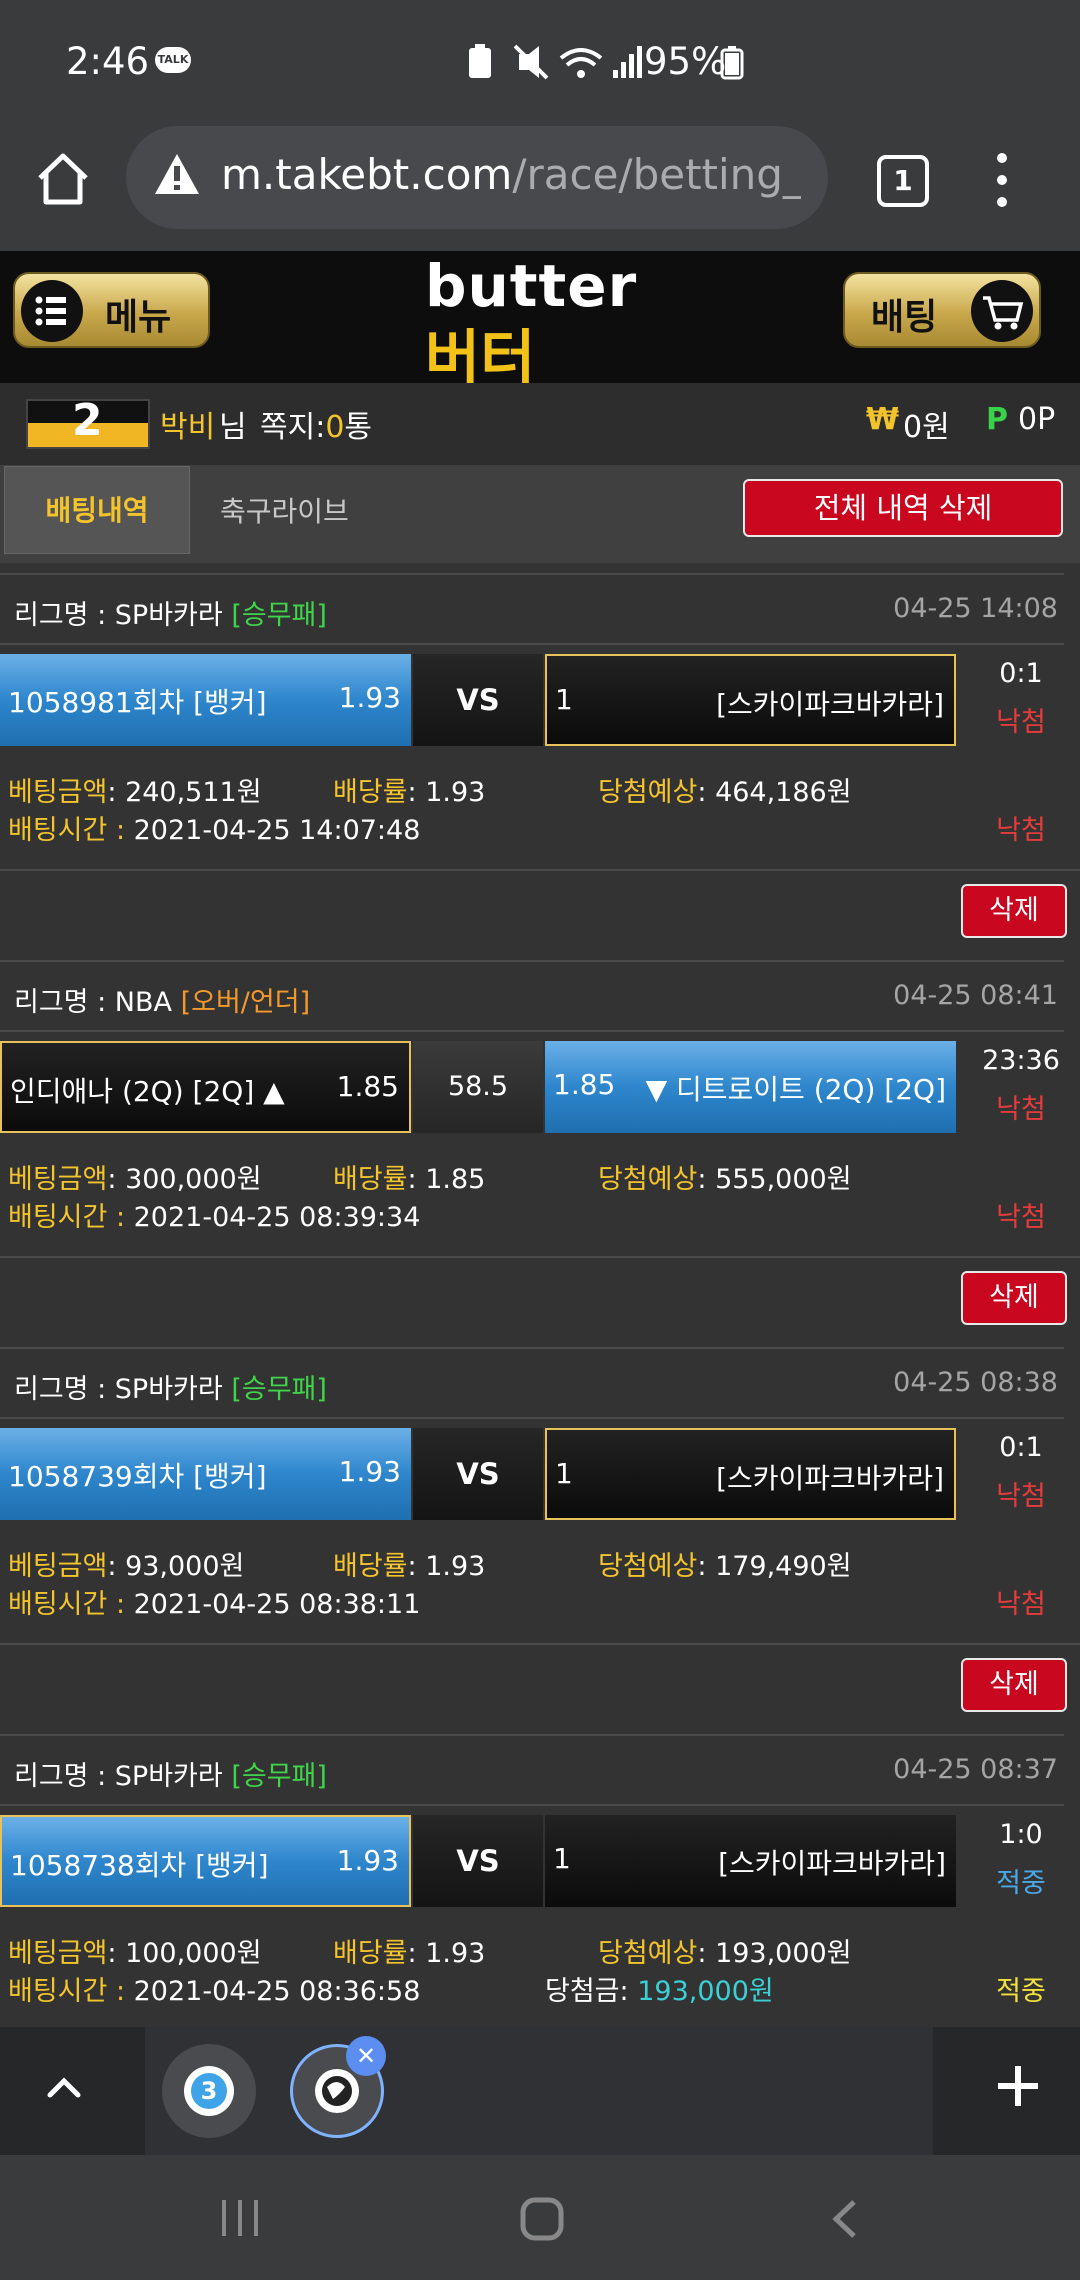  I want to click on bet-amount: 베팅금액: 240,511원, so click(135, 792).